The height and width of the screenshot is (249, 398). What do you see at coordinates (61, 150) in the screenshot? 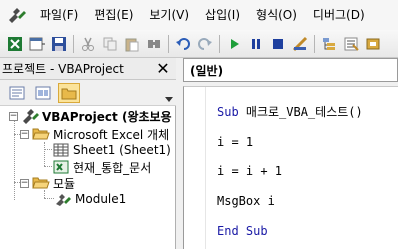
I see `worksheet-icon` at bounding box center [61, 150].